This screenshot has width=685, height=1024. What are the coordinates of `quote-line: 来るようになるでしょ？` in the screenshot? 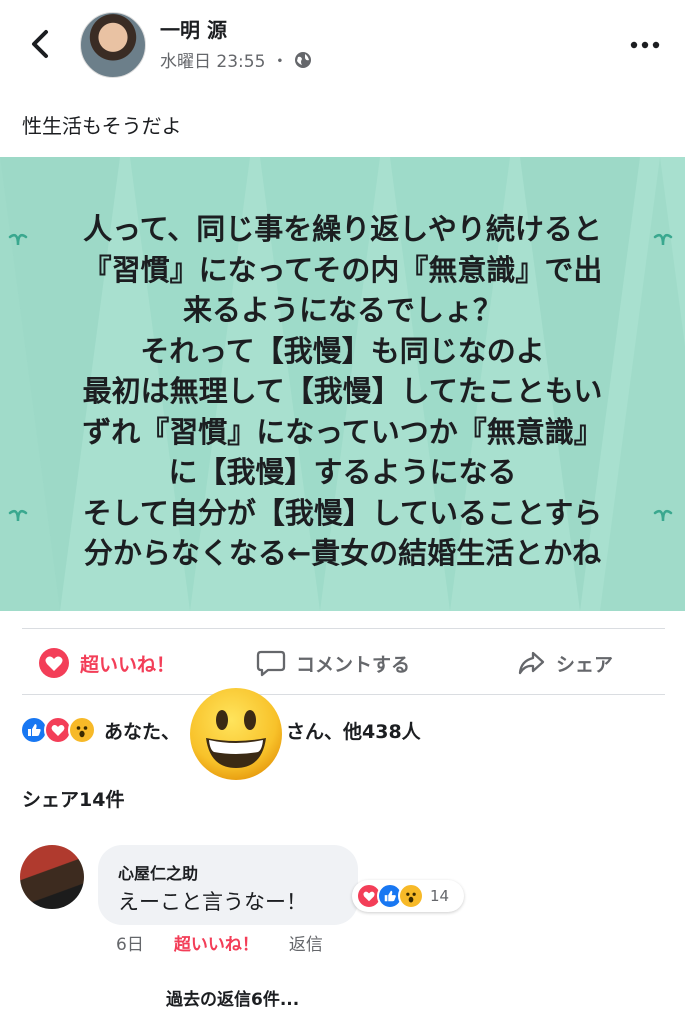 It's located at (342, 310).